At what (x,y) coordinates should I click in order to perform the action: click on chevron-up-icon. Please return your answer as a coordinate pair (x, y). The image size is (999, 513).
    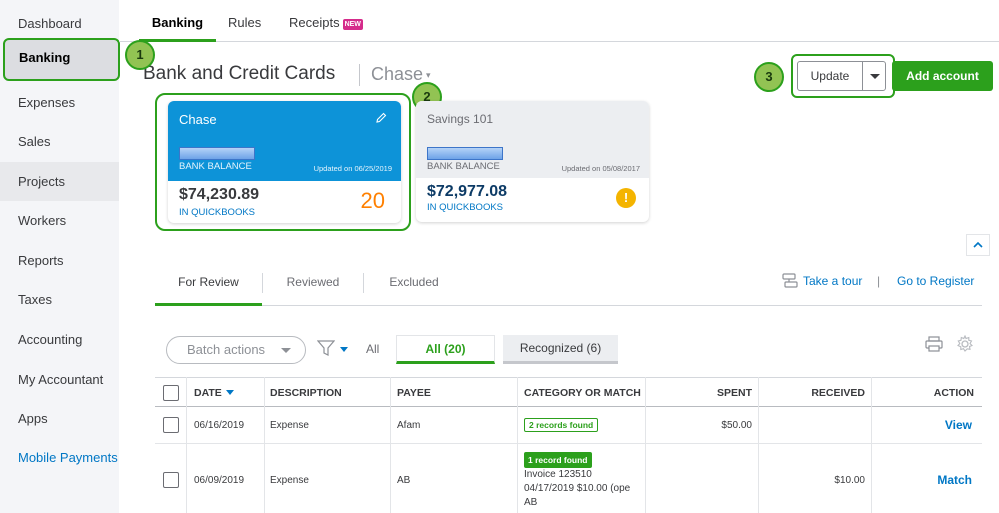
    Looking at the image, I should click on (978, 244).